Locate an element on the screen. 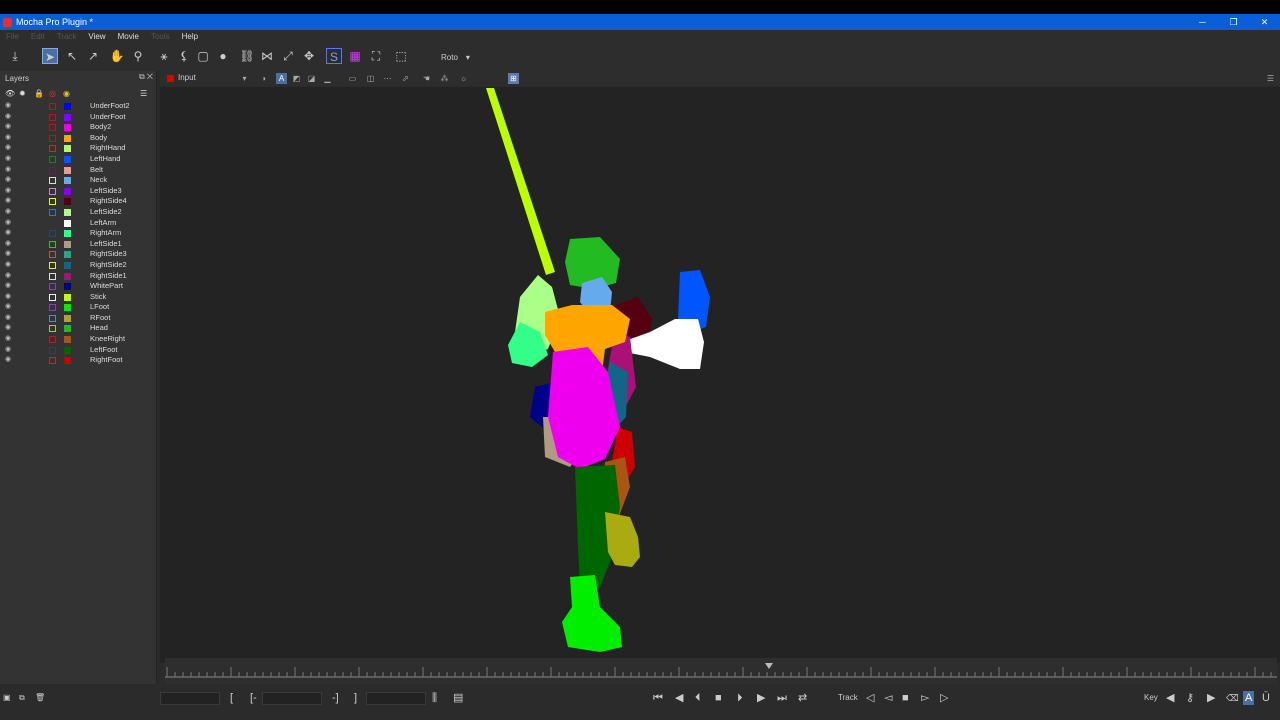 The width and height of the screenshot is (1280, 720). layer-row: ◉ Head is located at coordinates (78, 328).